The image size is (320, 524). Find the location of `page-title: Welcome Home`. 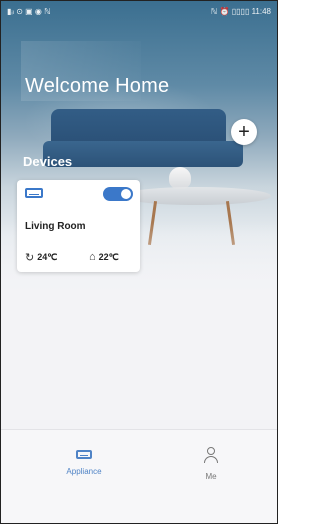

page-title: Welcome Home is located at coordinates (97, 86).